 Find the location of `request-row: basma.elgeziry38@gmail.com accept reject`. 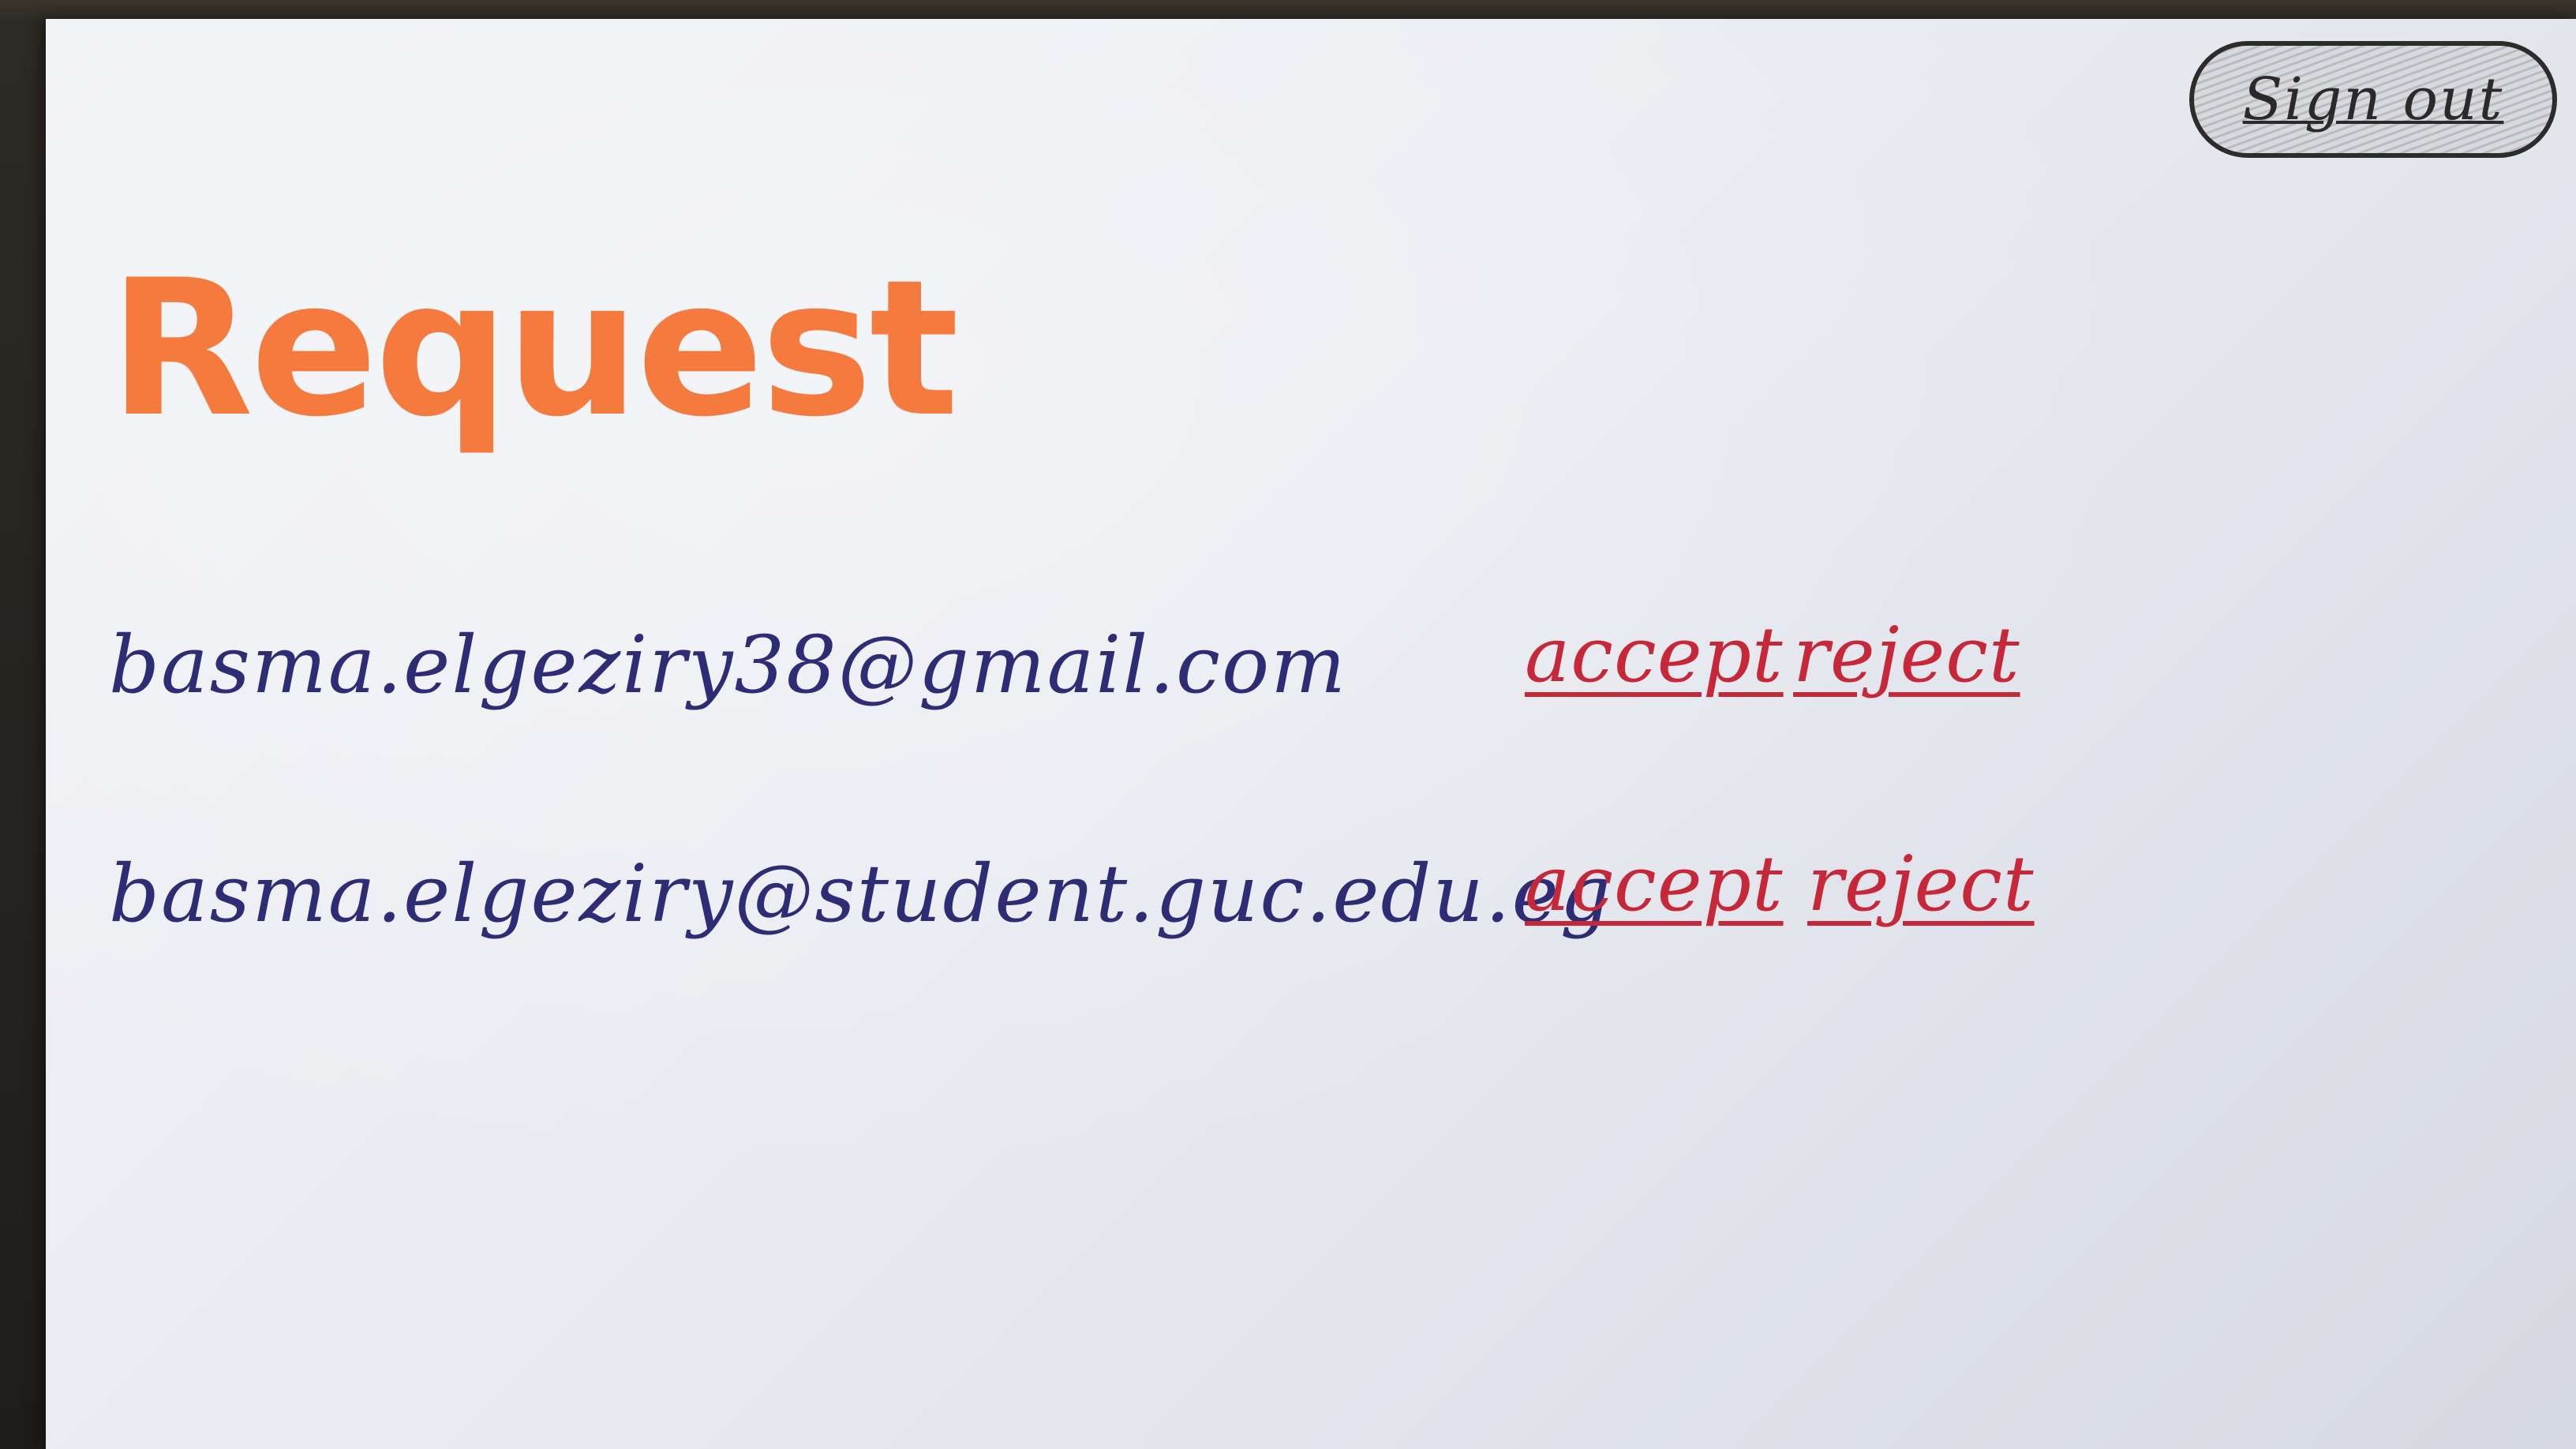

request-row: basma.elgeziry38@gmail.com accept reject is located at coordinates (1311, 674).